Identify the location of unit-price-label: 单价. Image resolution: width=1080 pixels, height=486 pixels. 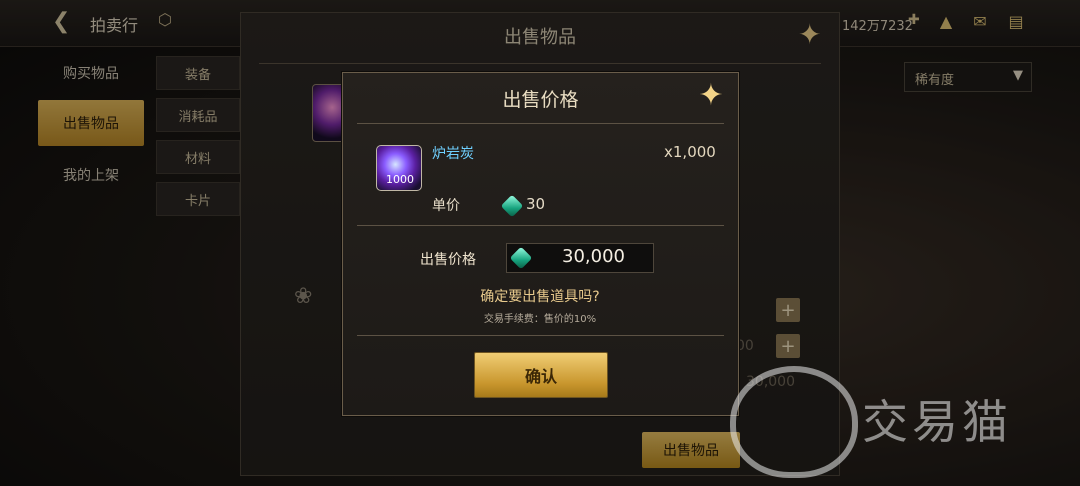
(446, 206).